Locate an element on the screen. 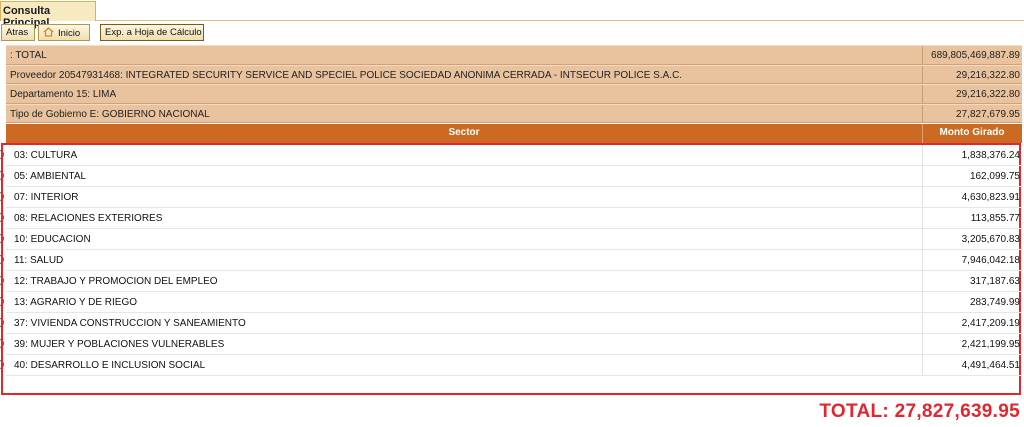 This screenshot has height=427, width=1024. table-row: 05: AMBIENTAL 162,099.75 is located at coordinates (511, 176).